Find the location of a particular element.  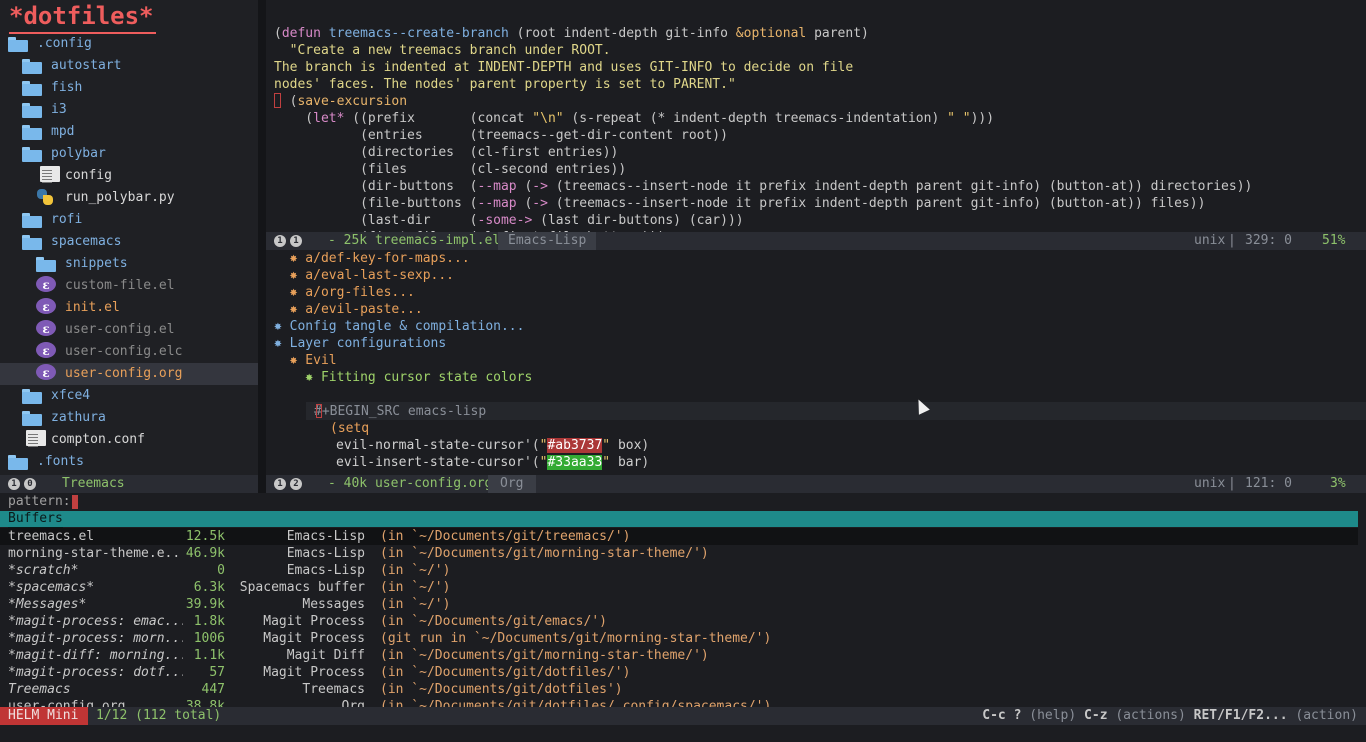

tree-item: rofi is located at coordinates (129, 220).